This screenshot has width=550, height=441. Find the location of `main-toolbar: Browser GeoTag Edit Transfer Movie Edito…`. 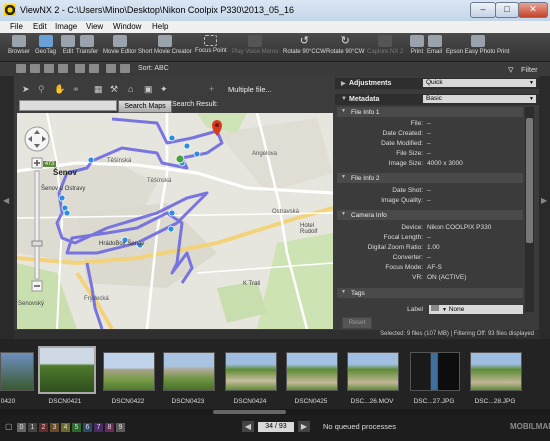

main-toolbar: Browser GeoTag Edit Transfer Movie Edito… is located at coordinates (275, 47).